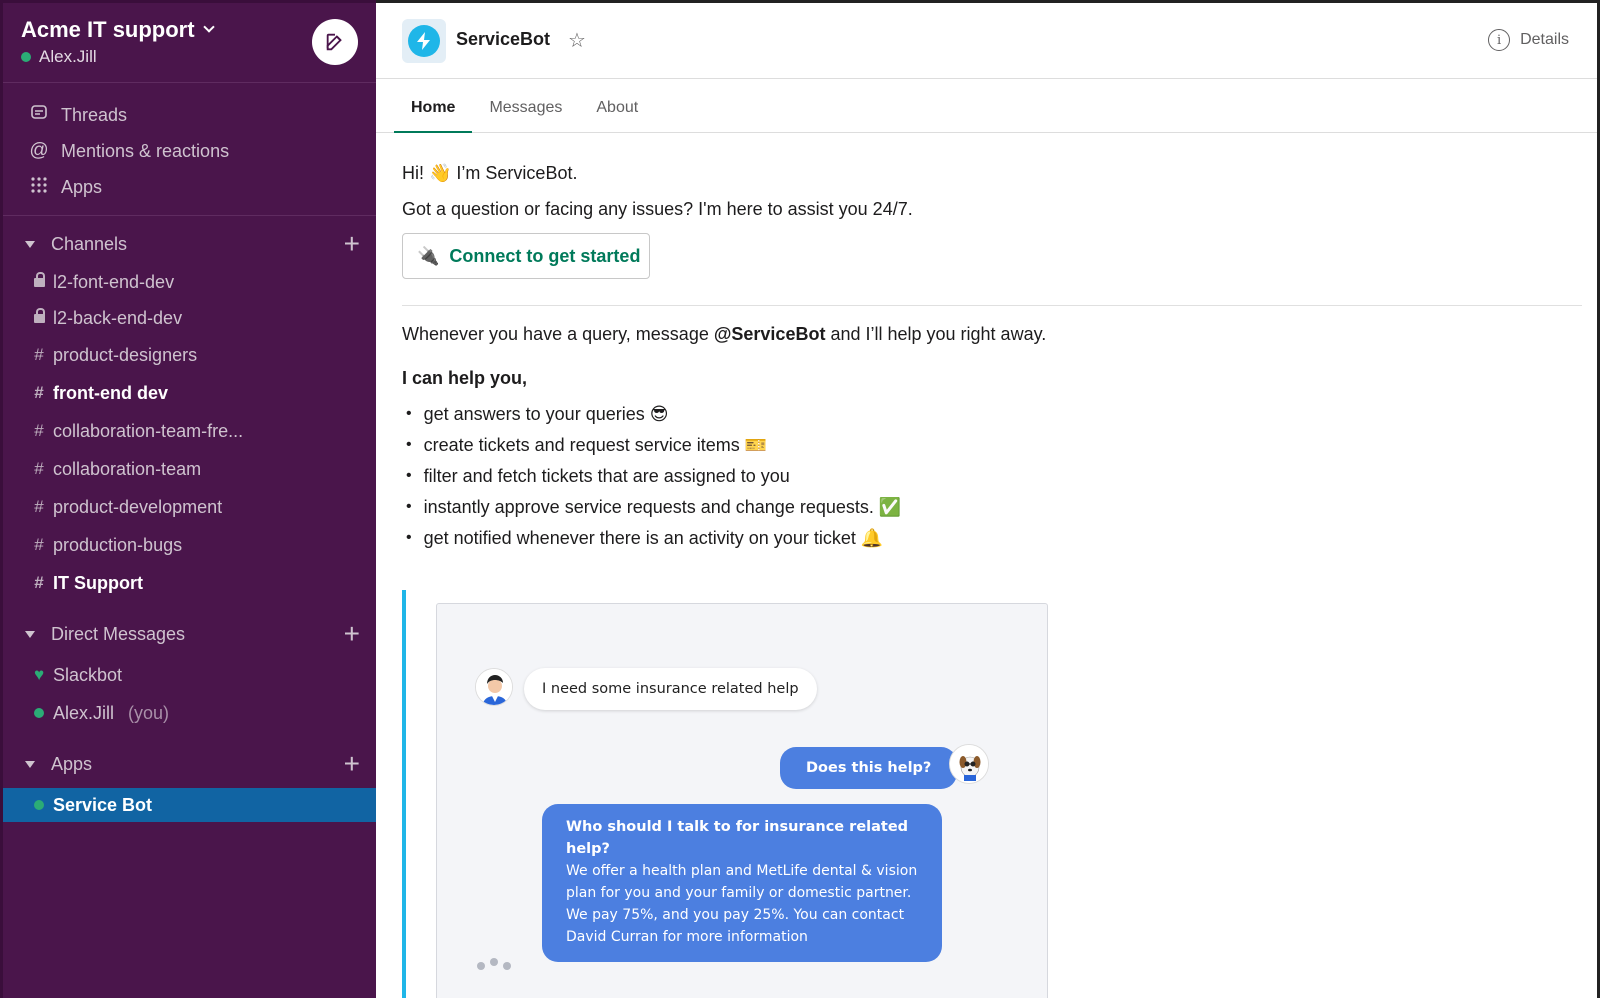 The height and width of the screenshot is (998, 1600). I want to click on apps-section: Apps + Service Bot, so click(189, 777).